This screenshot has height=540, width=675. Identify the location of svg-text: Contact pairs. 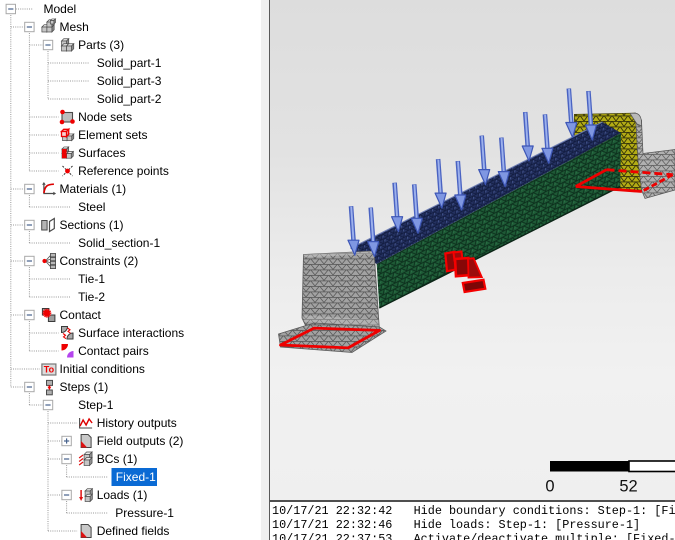
(113, 351).